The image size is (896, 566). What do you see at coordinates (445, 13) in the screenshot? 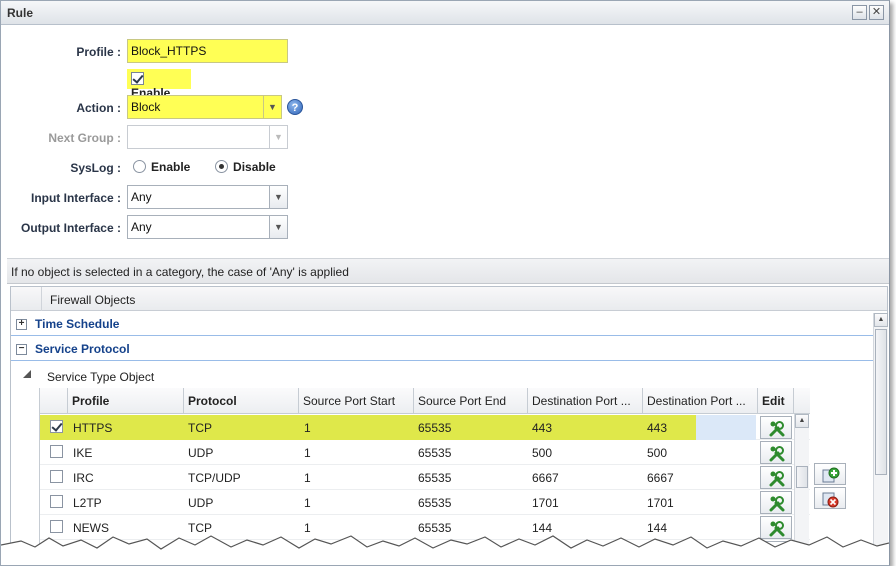
I see `title-bar: Rule – ✕` at bounding box center [445, 13].